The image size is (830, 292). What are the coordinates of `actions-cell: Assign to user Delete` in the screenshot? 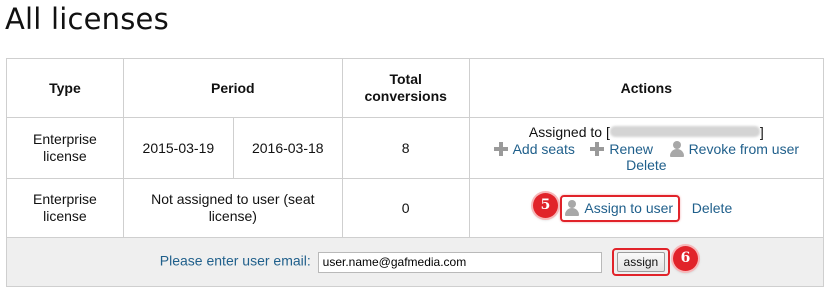 It's located at (646, 208).